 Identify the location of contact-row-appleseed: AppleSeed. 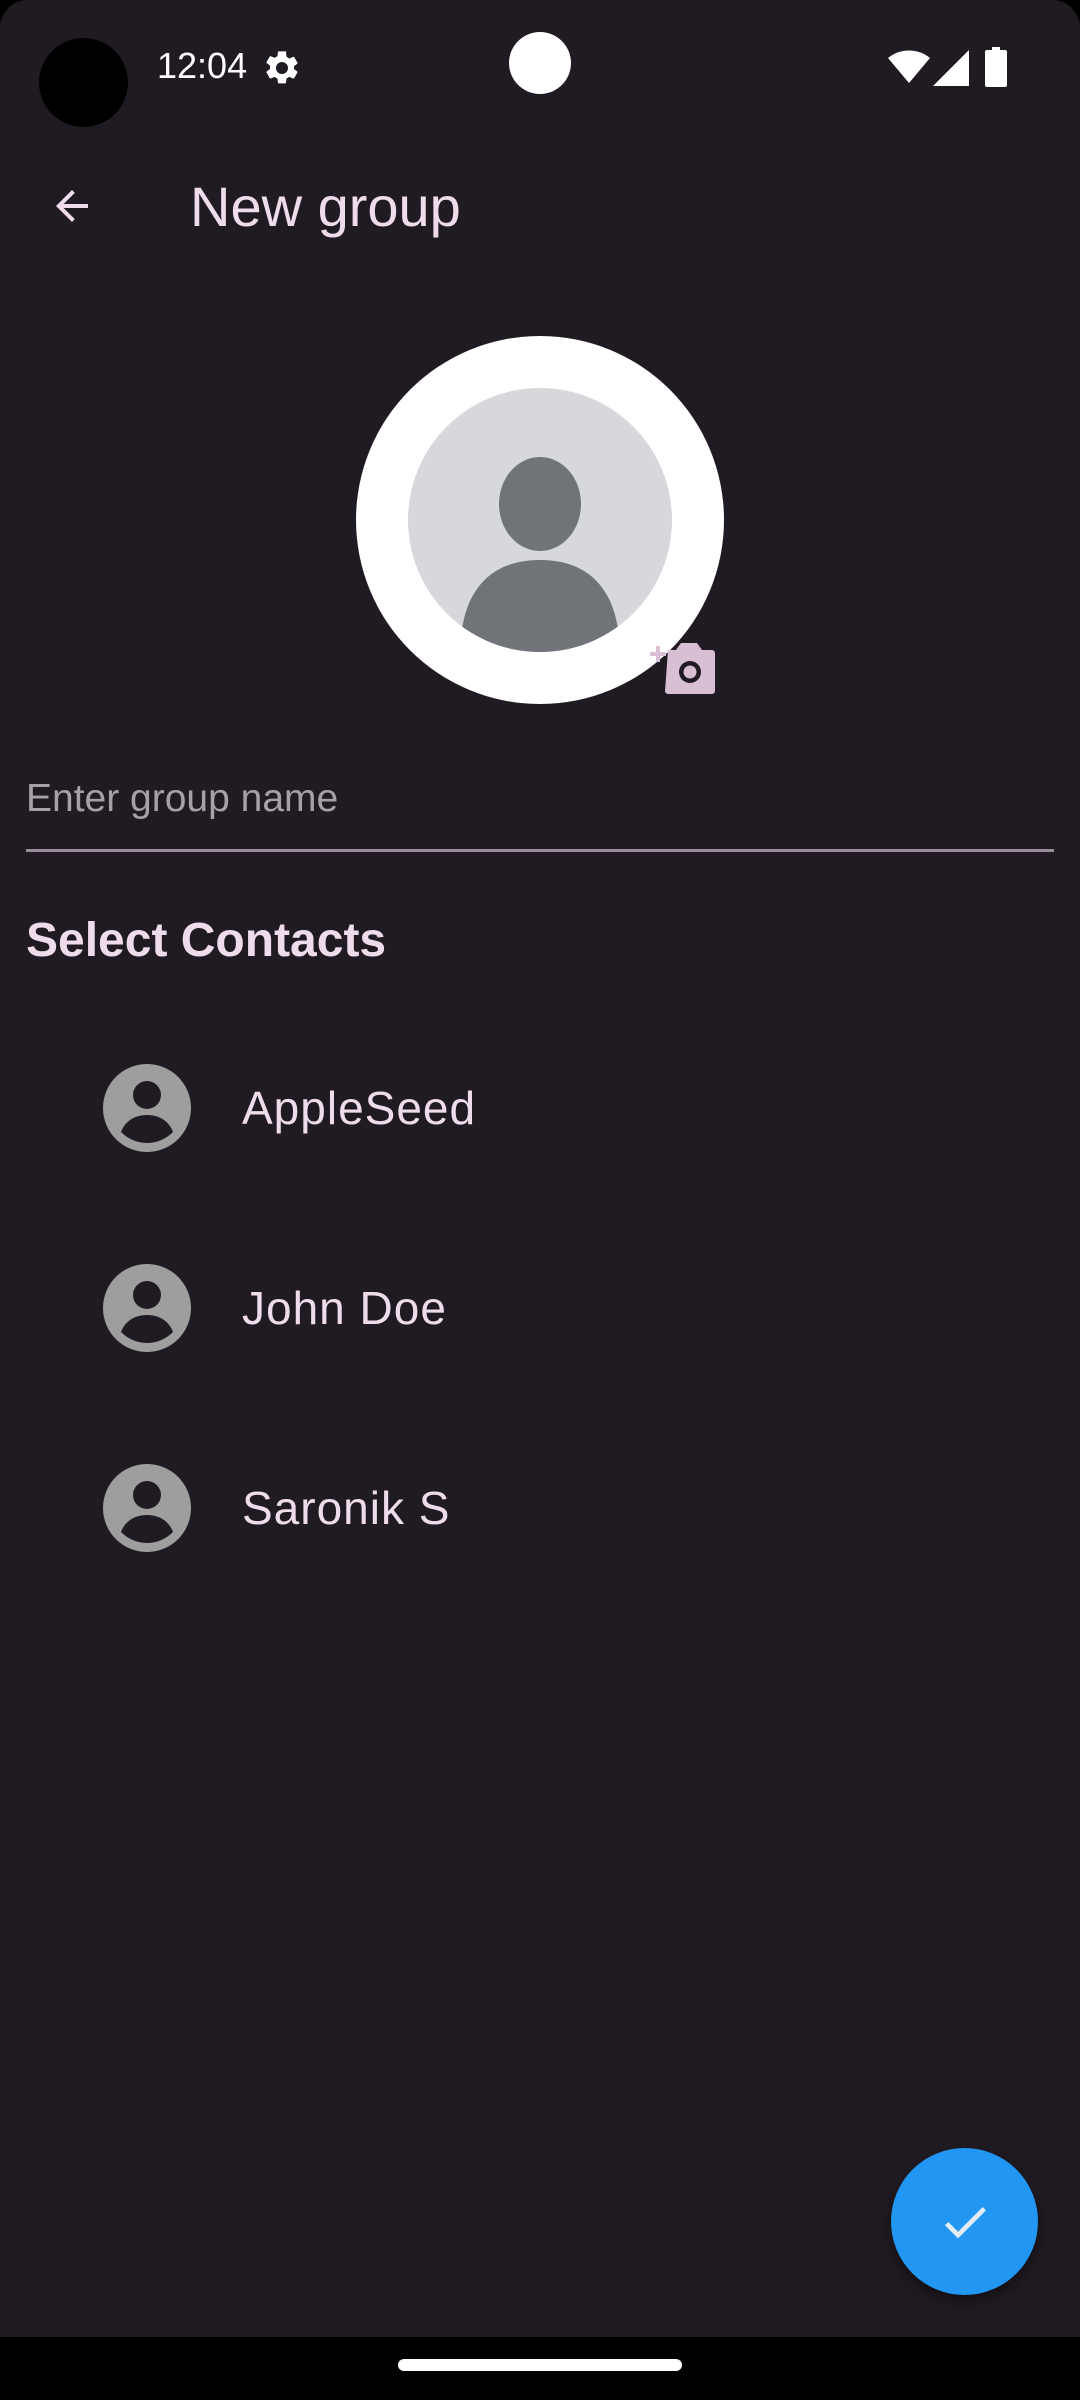
(540, 1110).